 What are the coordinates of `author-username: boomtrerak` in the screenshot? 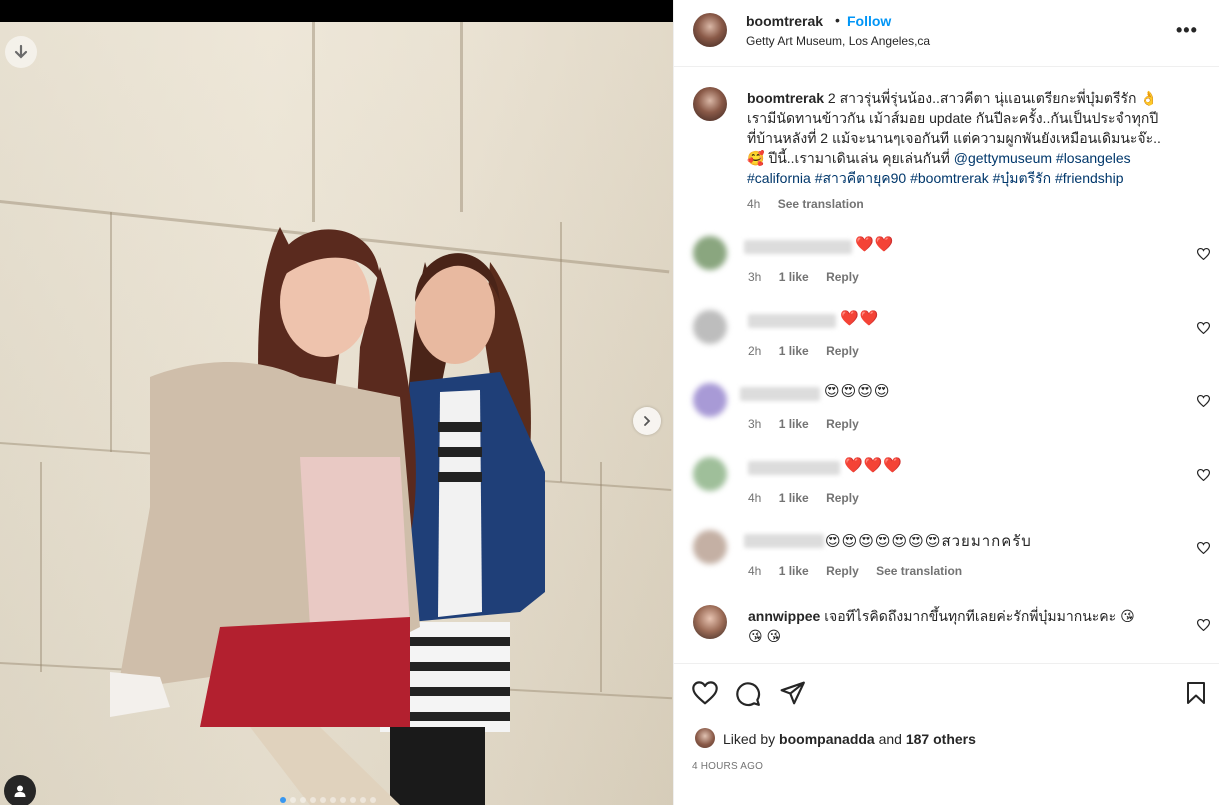 It's located at (784, 21).